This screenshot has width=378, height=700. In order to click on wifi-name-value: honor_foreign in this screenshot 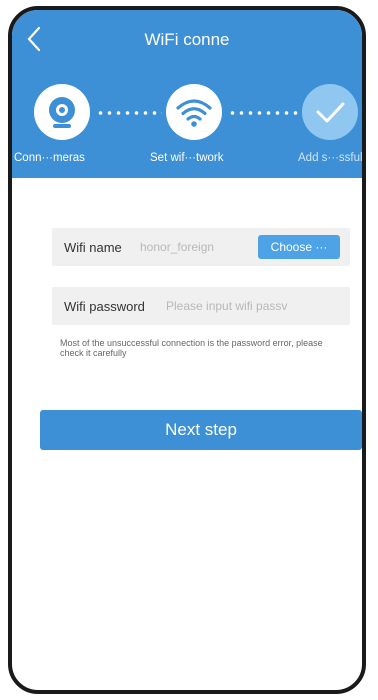, I will do `click(177, 247)`.